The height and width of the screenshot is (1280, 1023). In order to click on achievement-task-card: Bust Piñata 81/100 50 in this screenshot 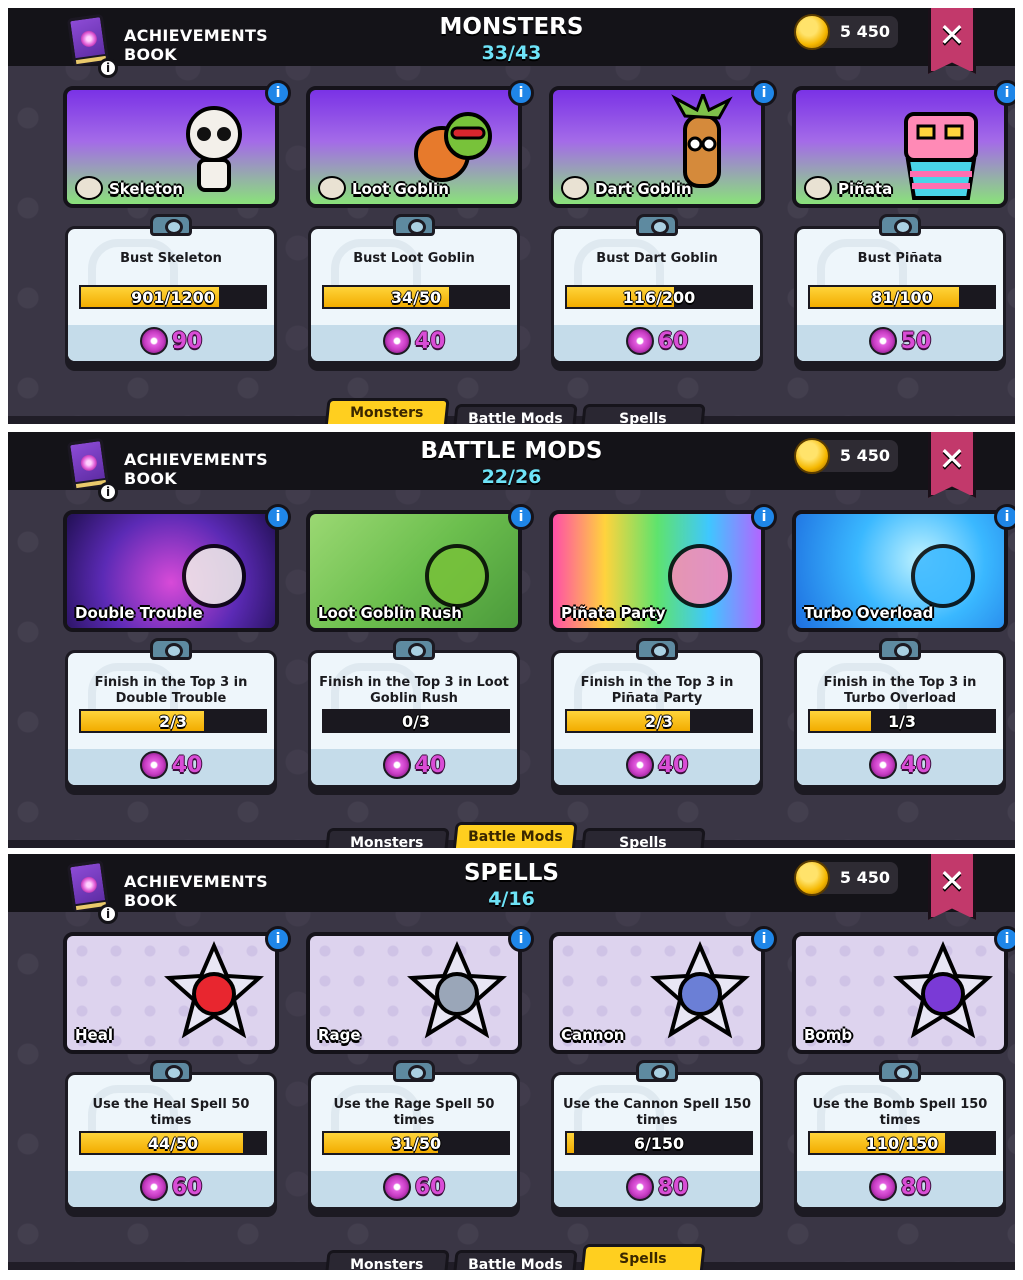, I will do `click(900, 295)`.